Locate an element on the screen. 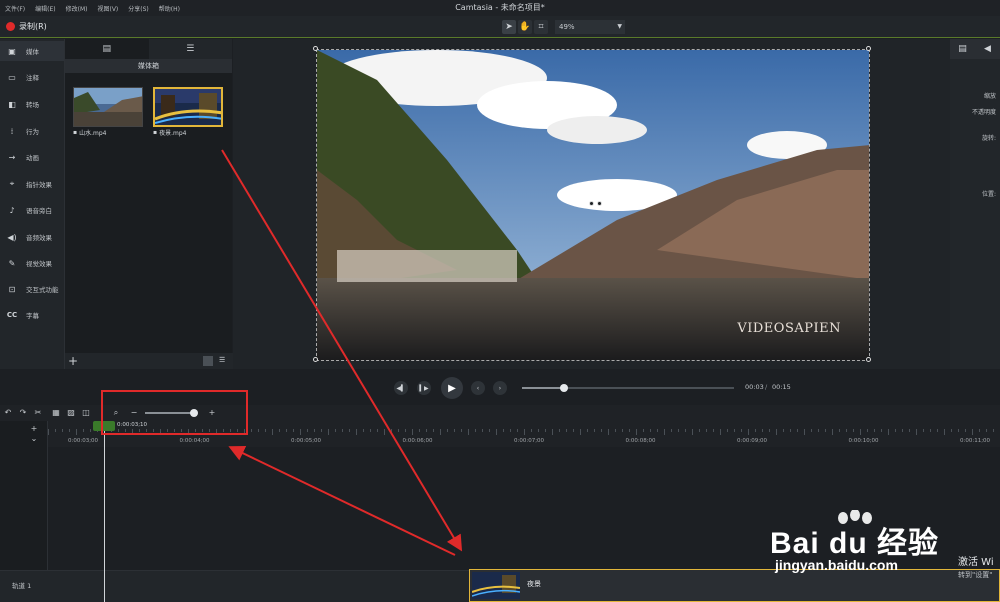 This screenshot has width=1000, height=602. opacity-label: 不透明度 is located at coordinates (983, 112).